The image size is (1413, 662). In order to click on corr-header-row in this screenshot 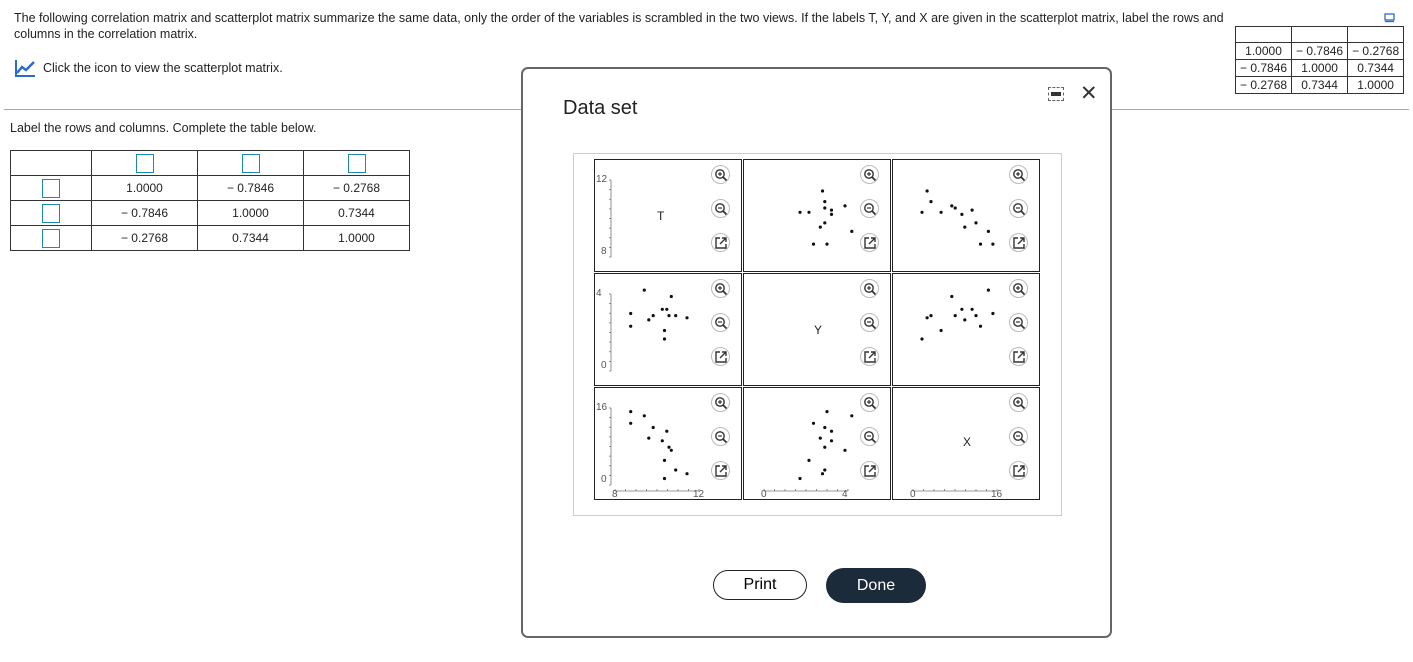, I will do `click(1319, 34)`.